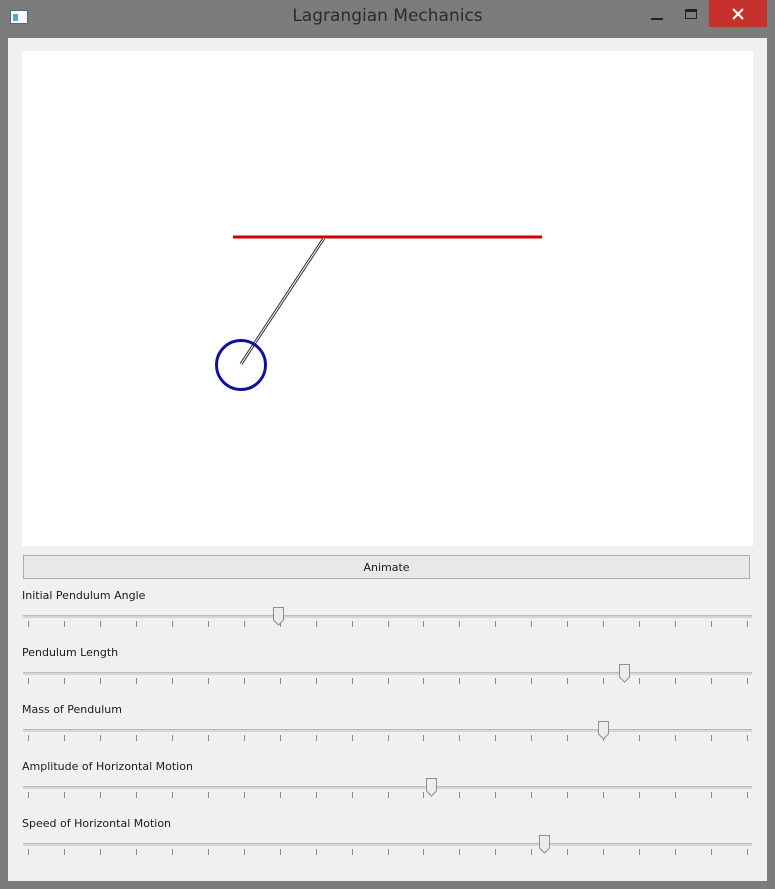 The height and width of the screenshot is (889, 775). Describe the element at coordinates (432, 787) in the screenshot. I see `amplitude-slider-thumb` at that location.